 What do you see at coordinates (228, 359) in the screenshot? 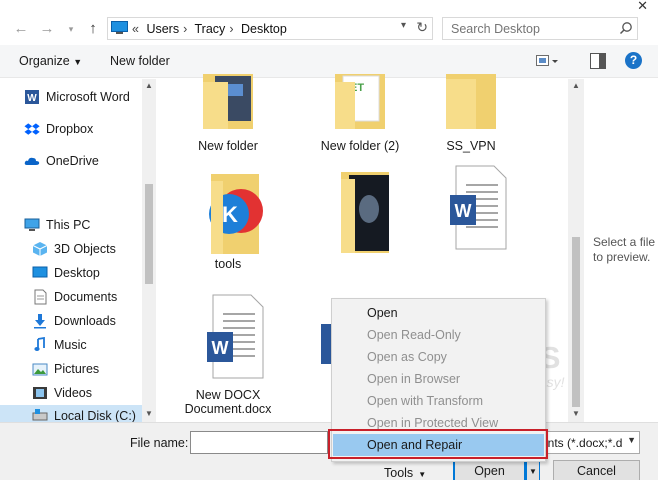
I see `file-item-new-docx-document: W New DOCX Document.docx` at bounding box center [228, 359].